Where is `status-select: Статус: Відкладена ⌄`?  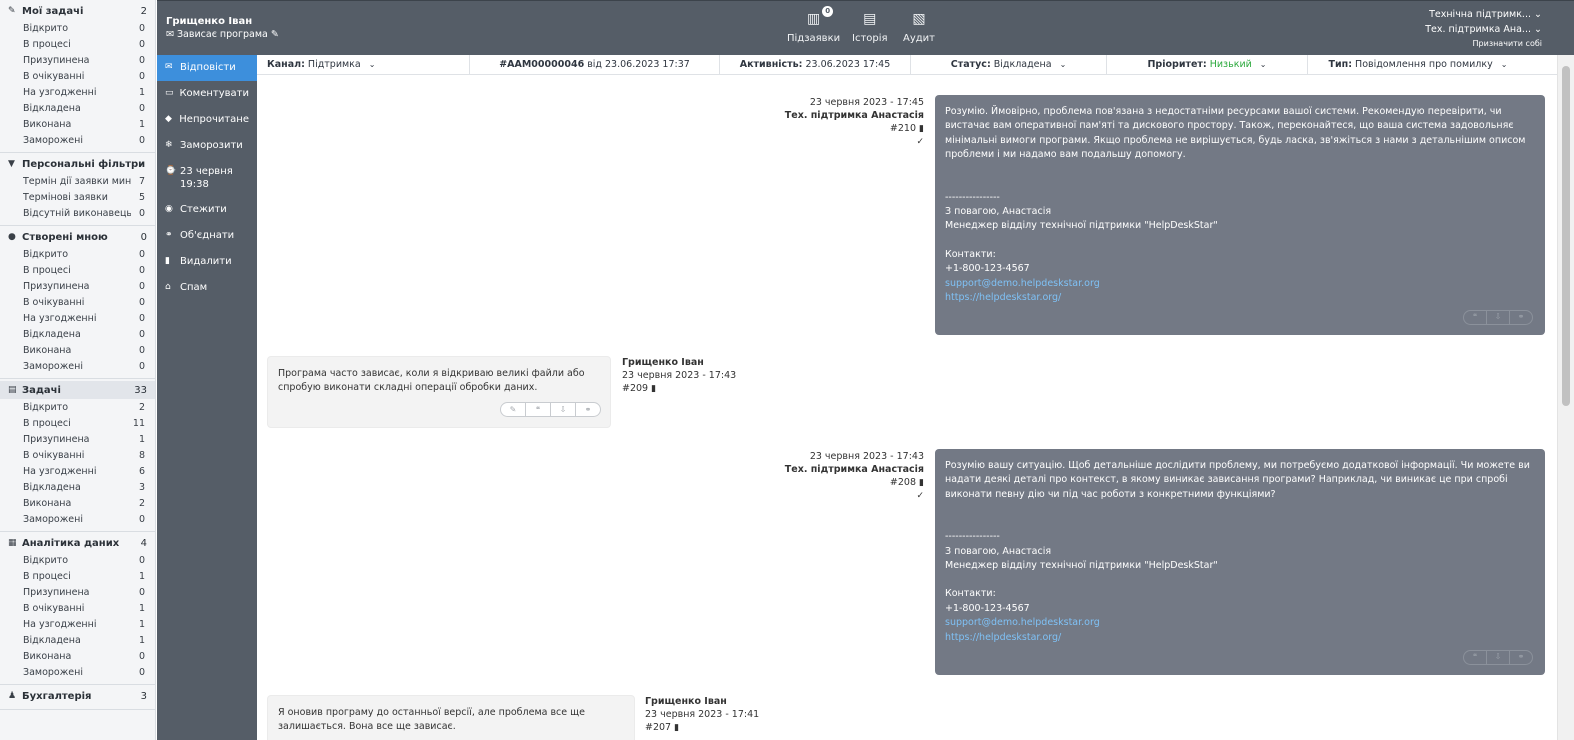
status-select: Статус: Відкладена ⌄ is located at coordinates (1009, 64).